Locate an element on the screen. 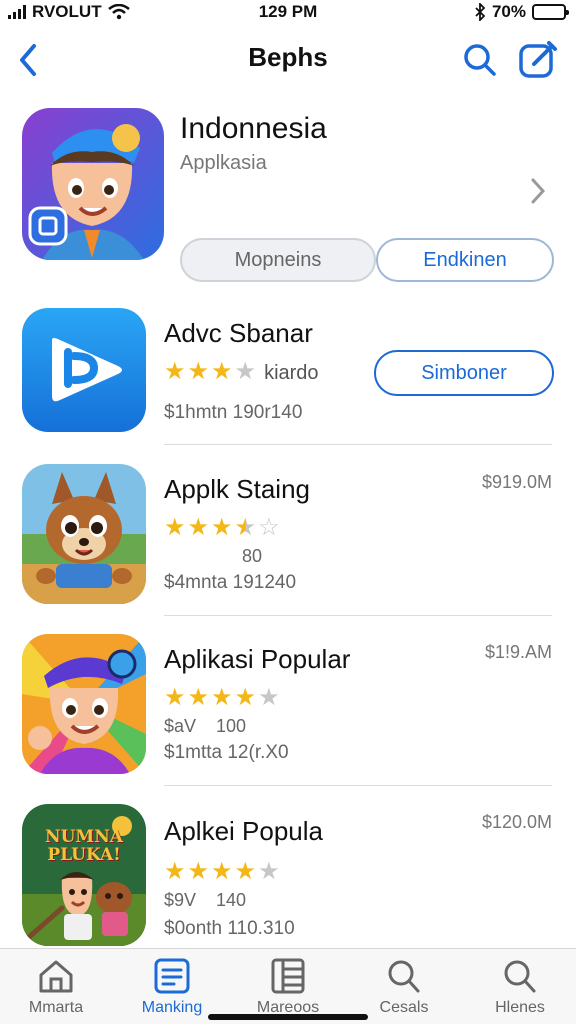 Image resolution: width=576 pixels, height=1024 pixels. home-indicator is located at coordinates (288, 1017).